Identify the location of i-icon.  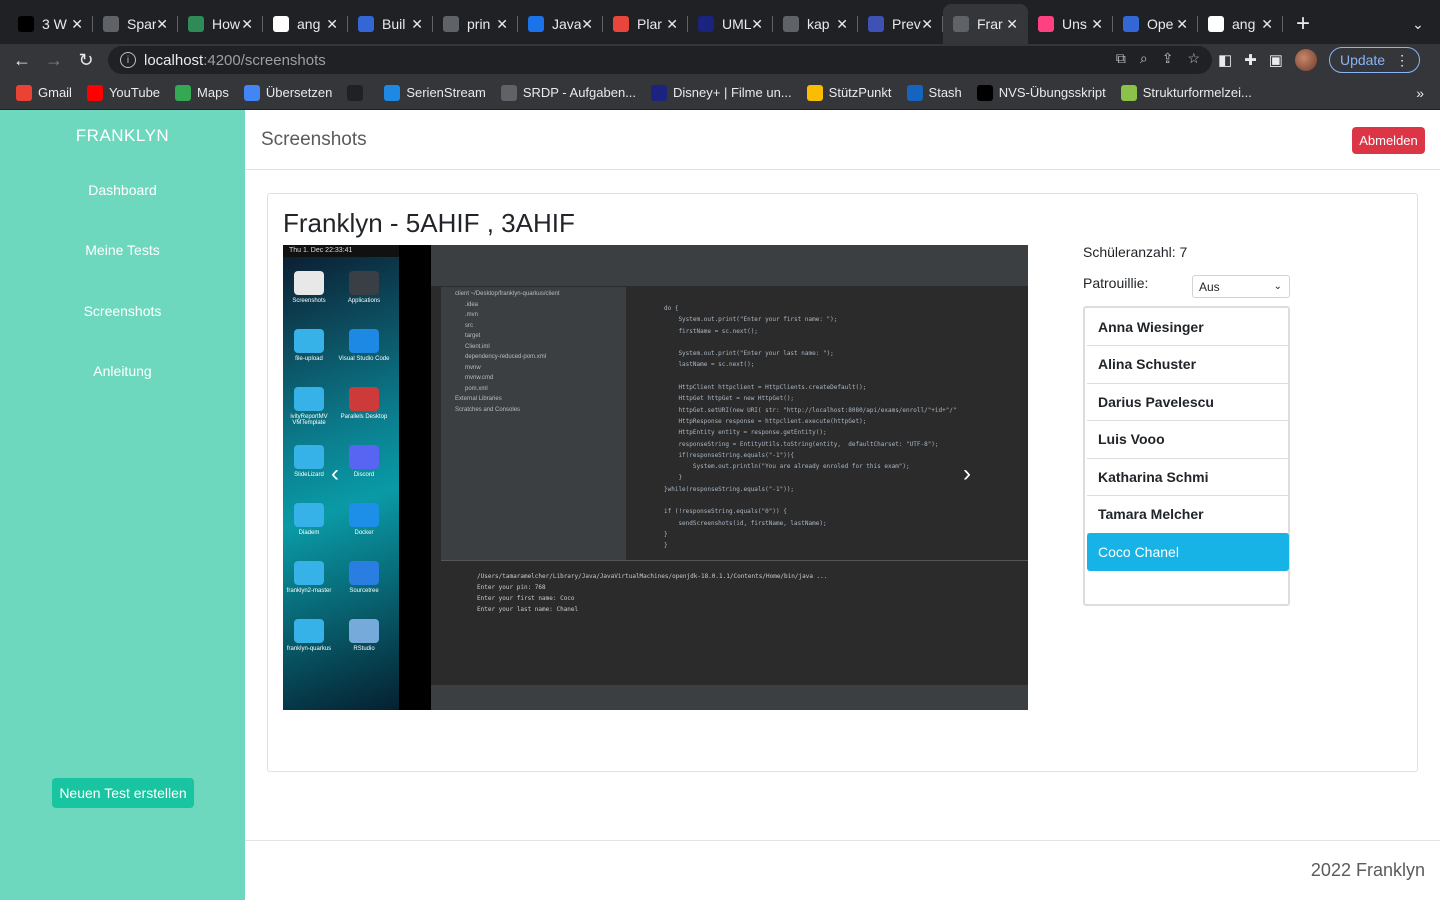
(706, 24).